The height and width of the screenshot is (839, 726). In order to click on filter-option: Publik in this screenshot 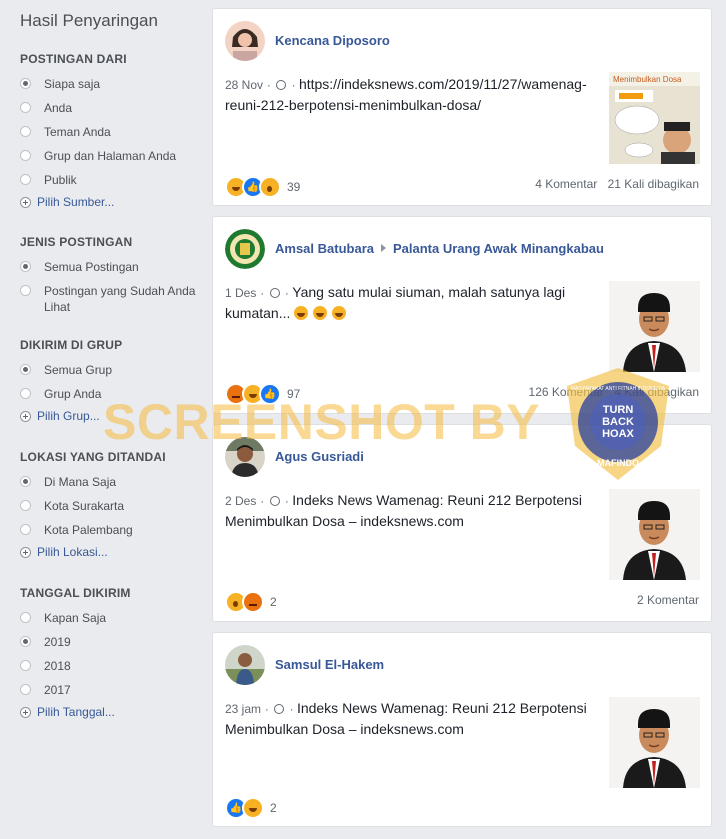, I will do `click(110, 180)`.